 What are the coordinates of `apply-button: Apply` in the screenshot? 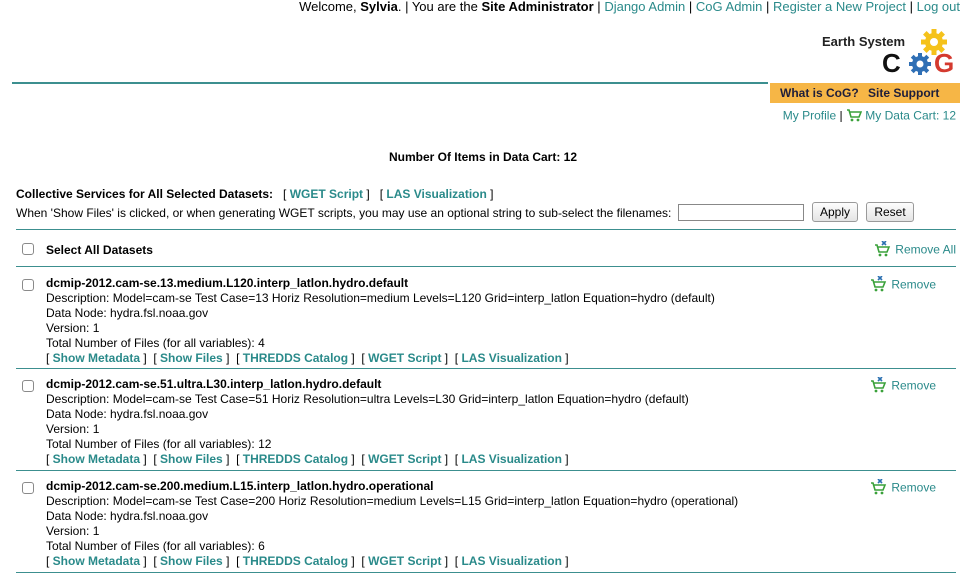 It's located at (835, 212).